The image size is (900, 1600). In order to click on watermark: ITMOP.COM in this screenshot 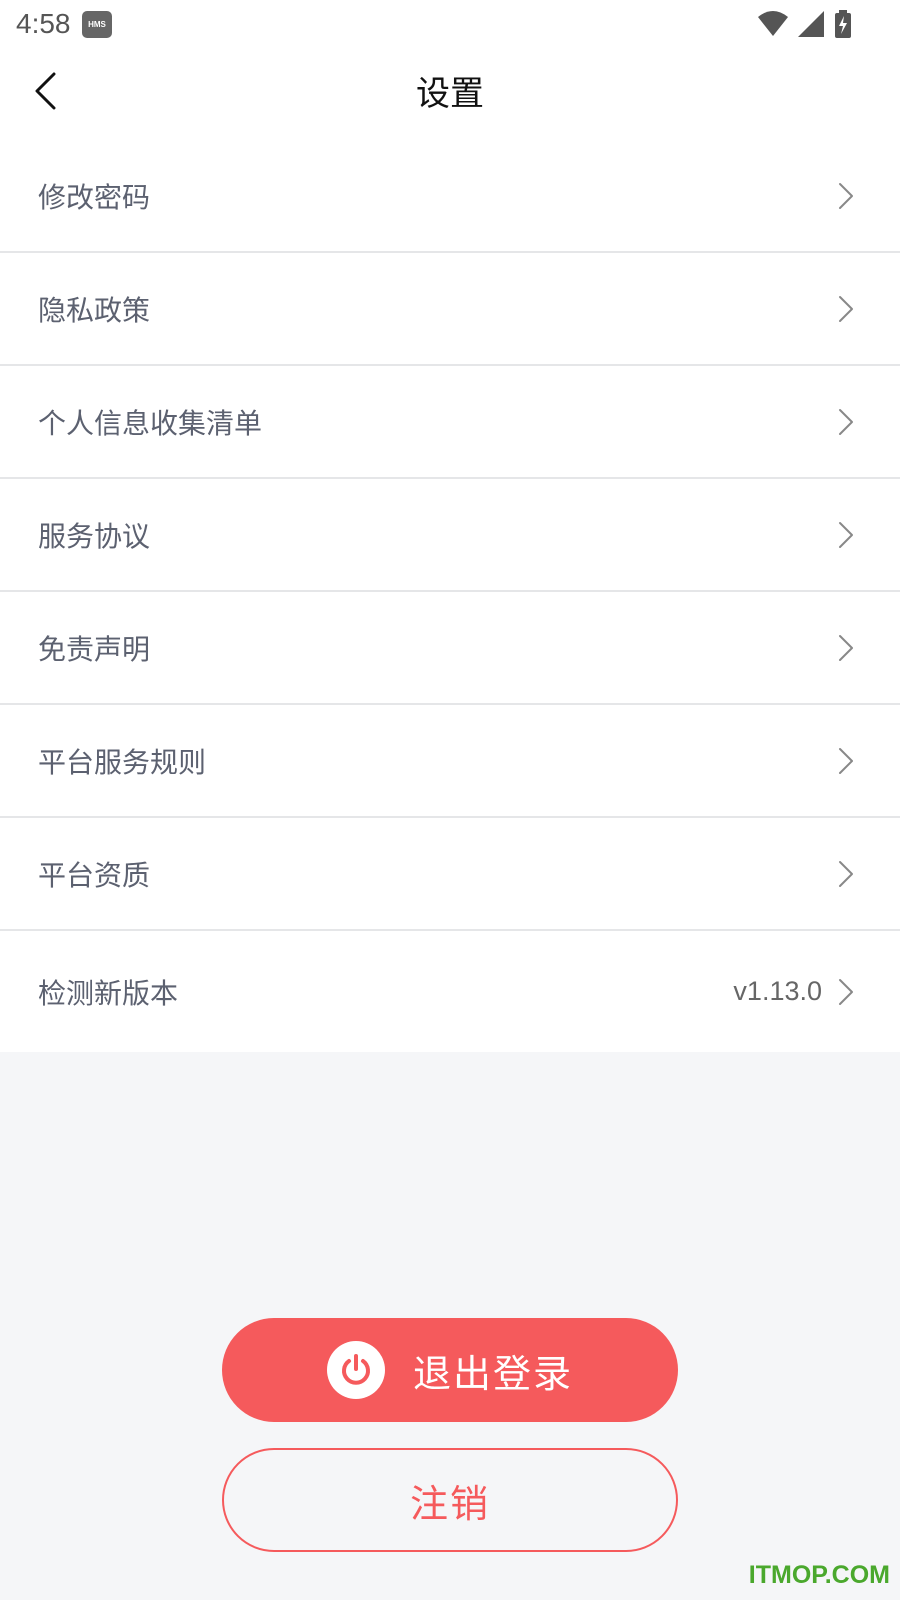, I will do `click(819, 1575)`.